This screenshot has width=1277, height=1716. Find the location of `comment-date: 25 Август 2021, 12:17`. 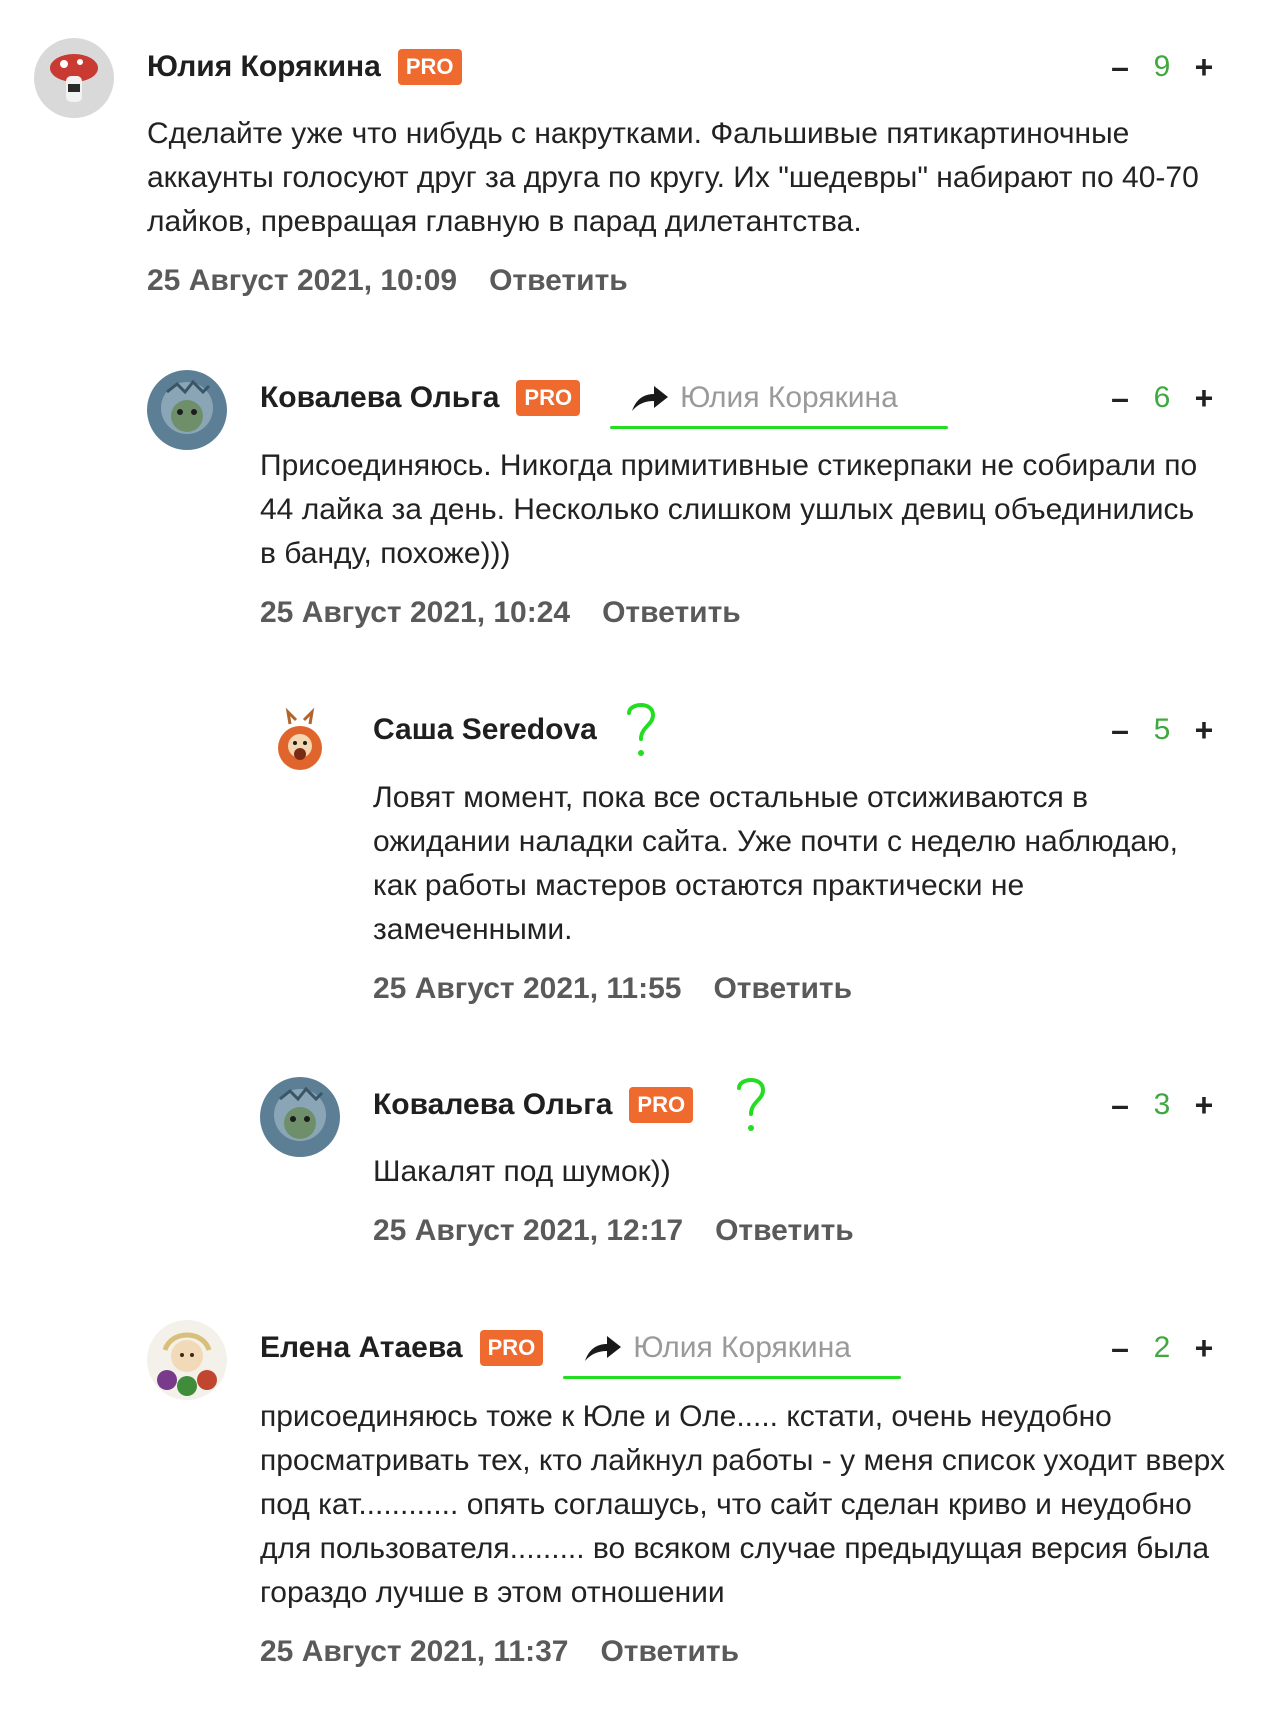

comment-date: 25 Август 2021, 12:17 is located at coordinates (528, 1230).